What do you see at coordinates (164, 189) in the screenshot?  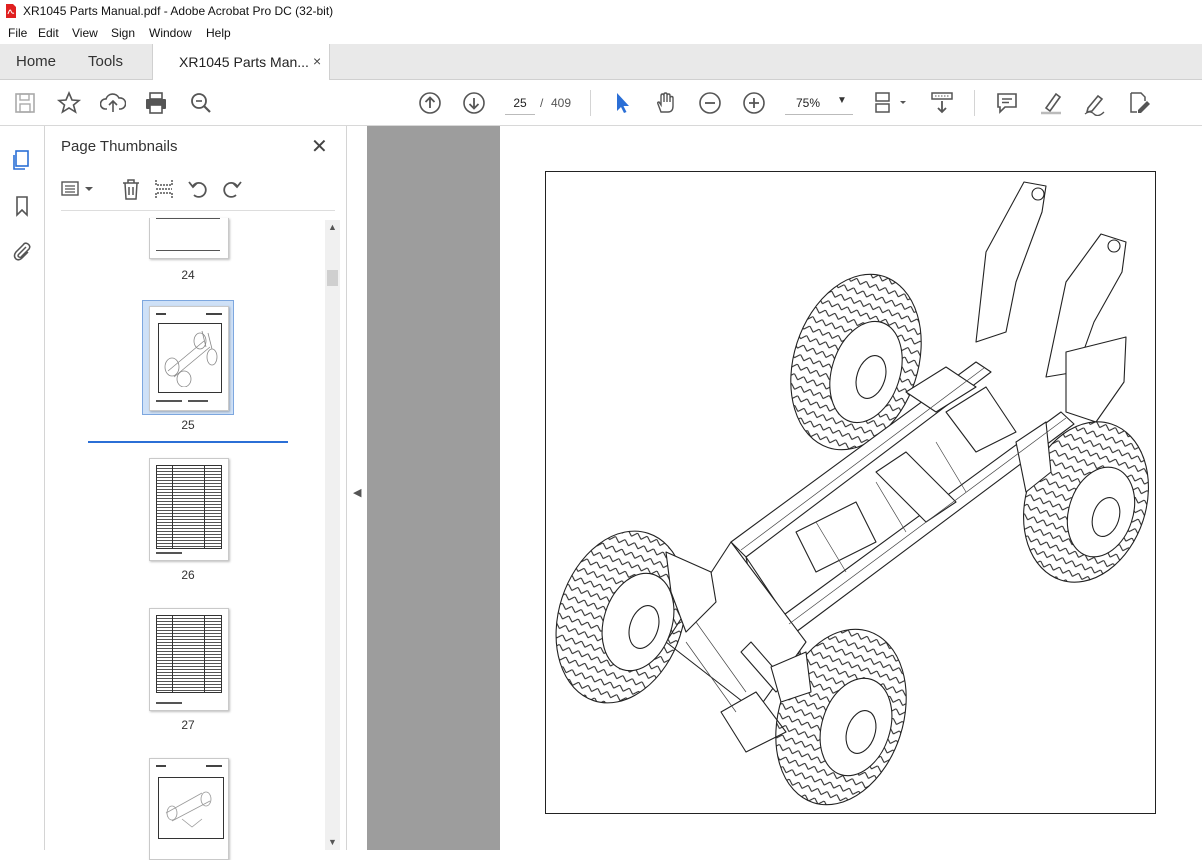 I see `insert-page-icon` at bounding box center [164, 189].